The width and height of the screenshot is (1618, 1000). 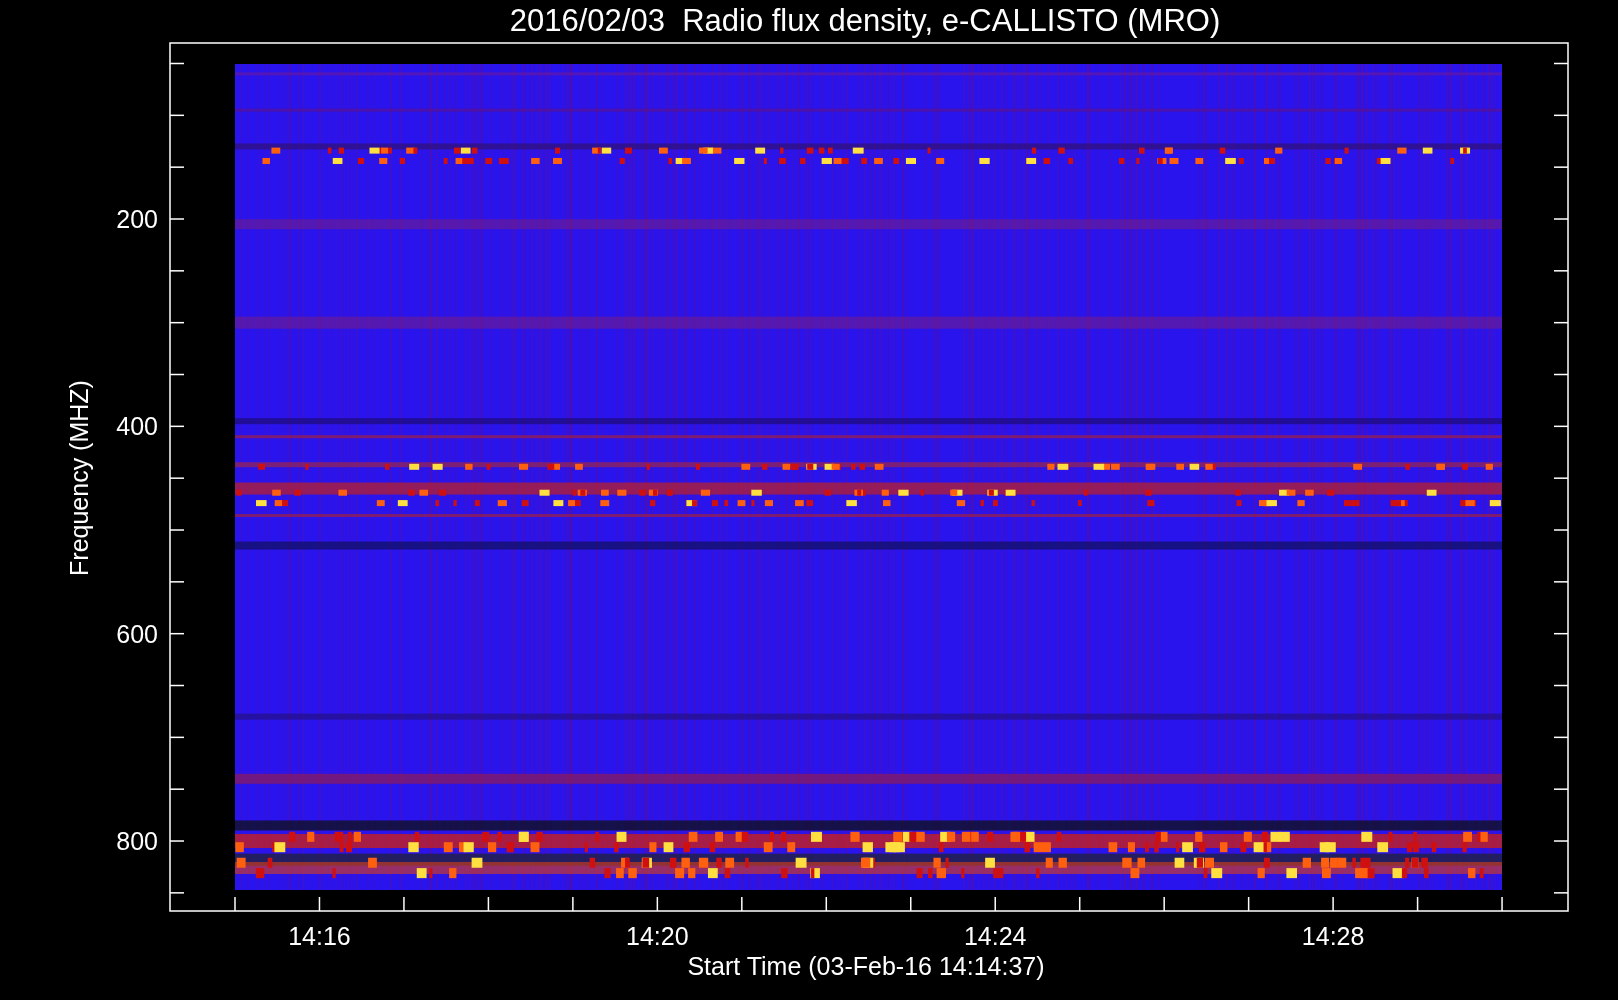 I want to click on y-tick-label: 400, so click(x=137, y=426).